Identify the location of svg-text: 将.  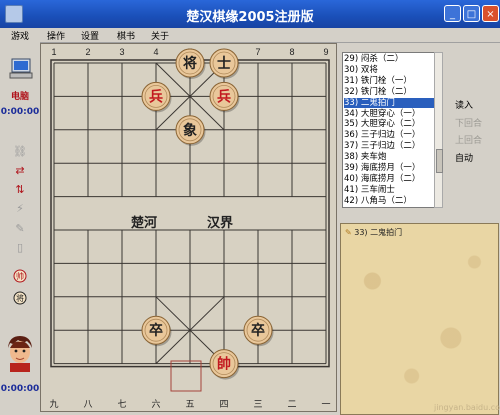
(20, 298).